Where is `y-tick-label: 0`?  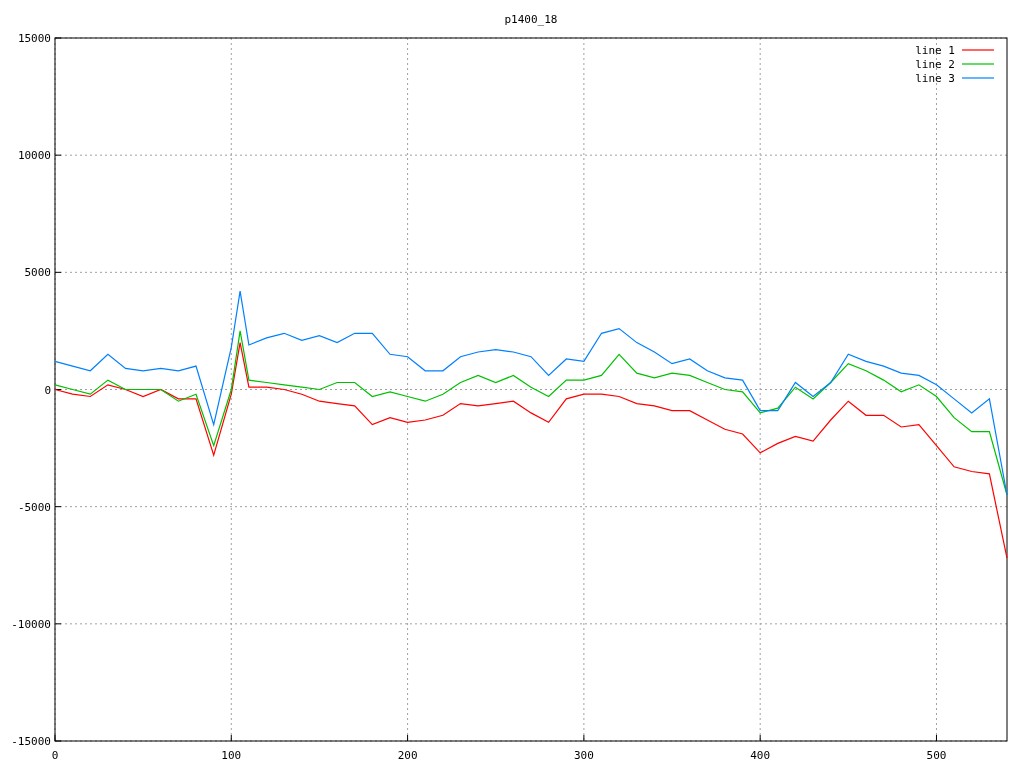 y-tick-label: 0 is located at coordinates (47, 390).